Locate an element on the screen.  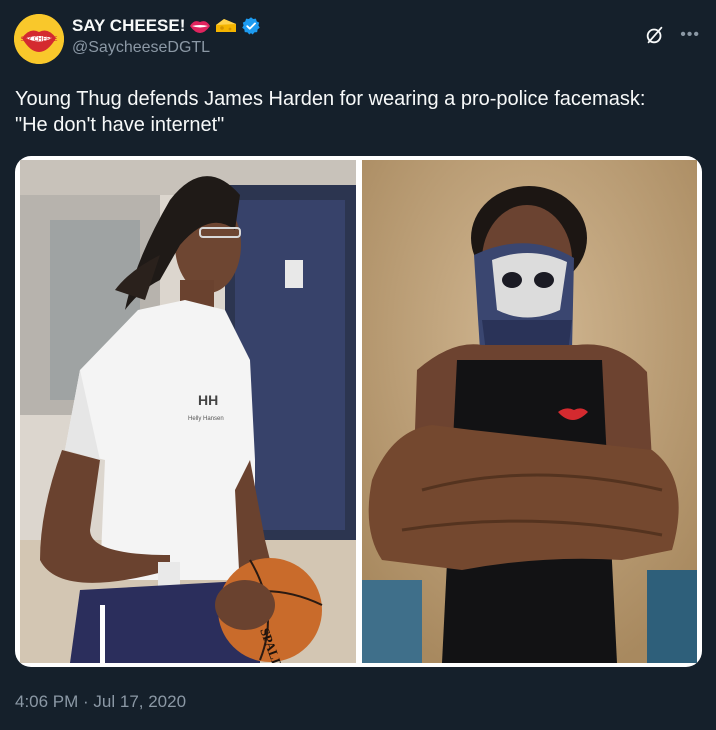
shirt-logo-text: HH is located at coordinates (208, 400).